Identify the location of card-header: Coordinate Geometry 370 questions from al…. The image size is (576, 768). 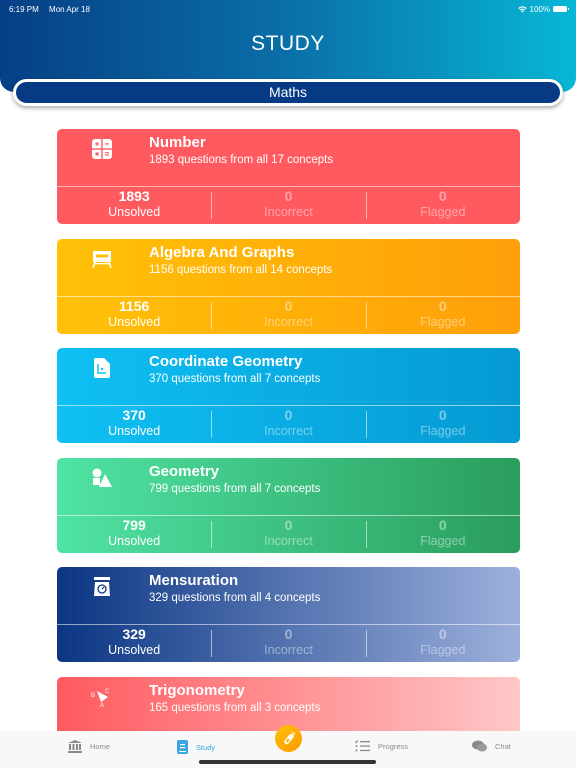
(288, 376).